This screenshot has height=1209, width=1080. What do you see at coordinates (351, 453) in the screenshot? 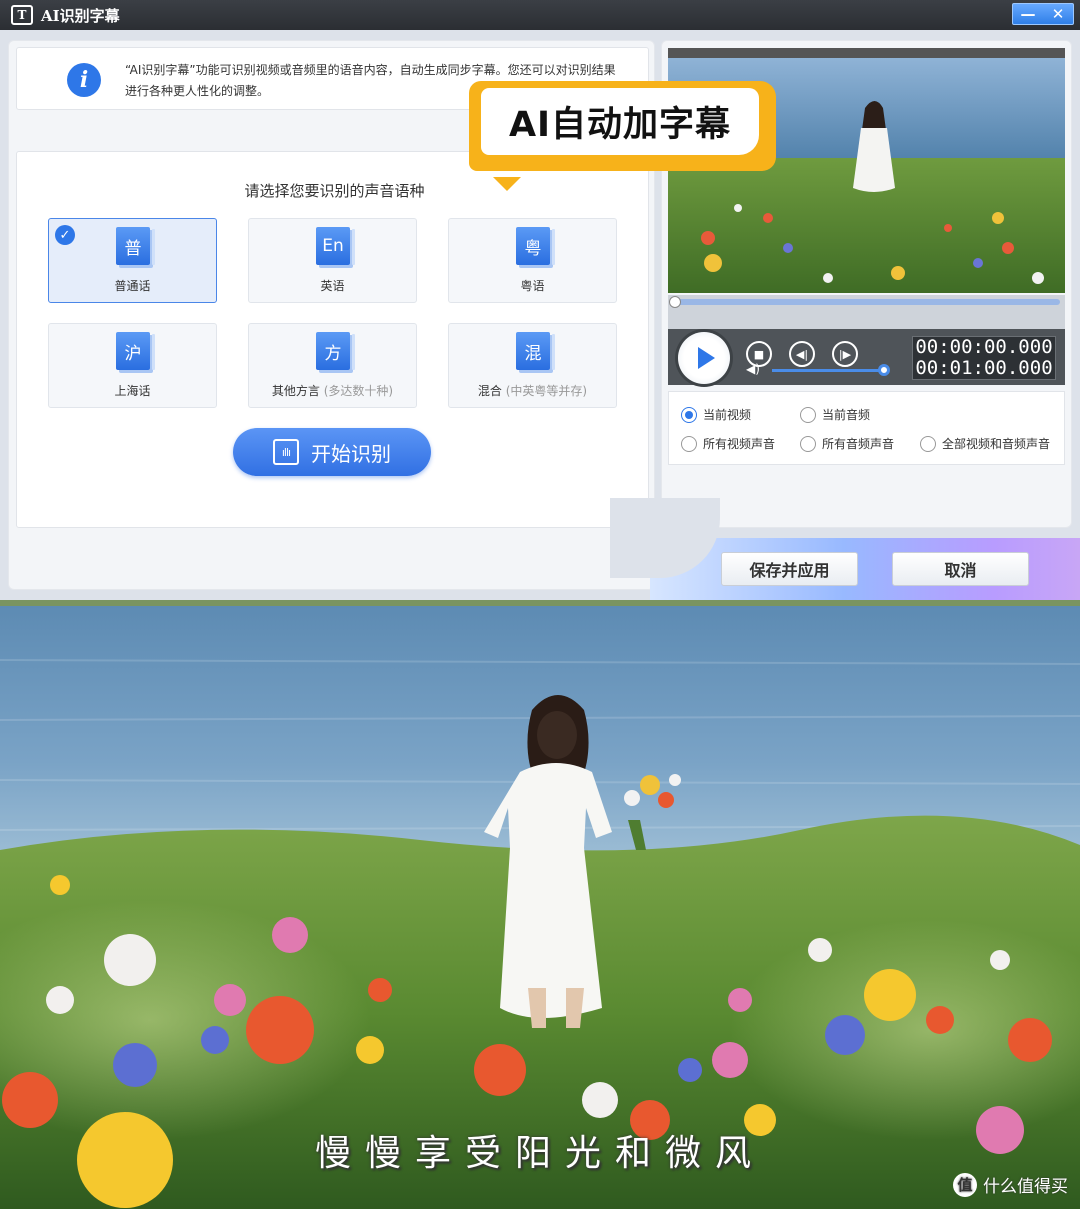
I see `start-recognition-label: 开始识别` at bounding box center [351, 453].